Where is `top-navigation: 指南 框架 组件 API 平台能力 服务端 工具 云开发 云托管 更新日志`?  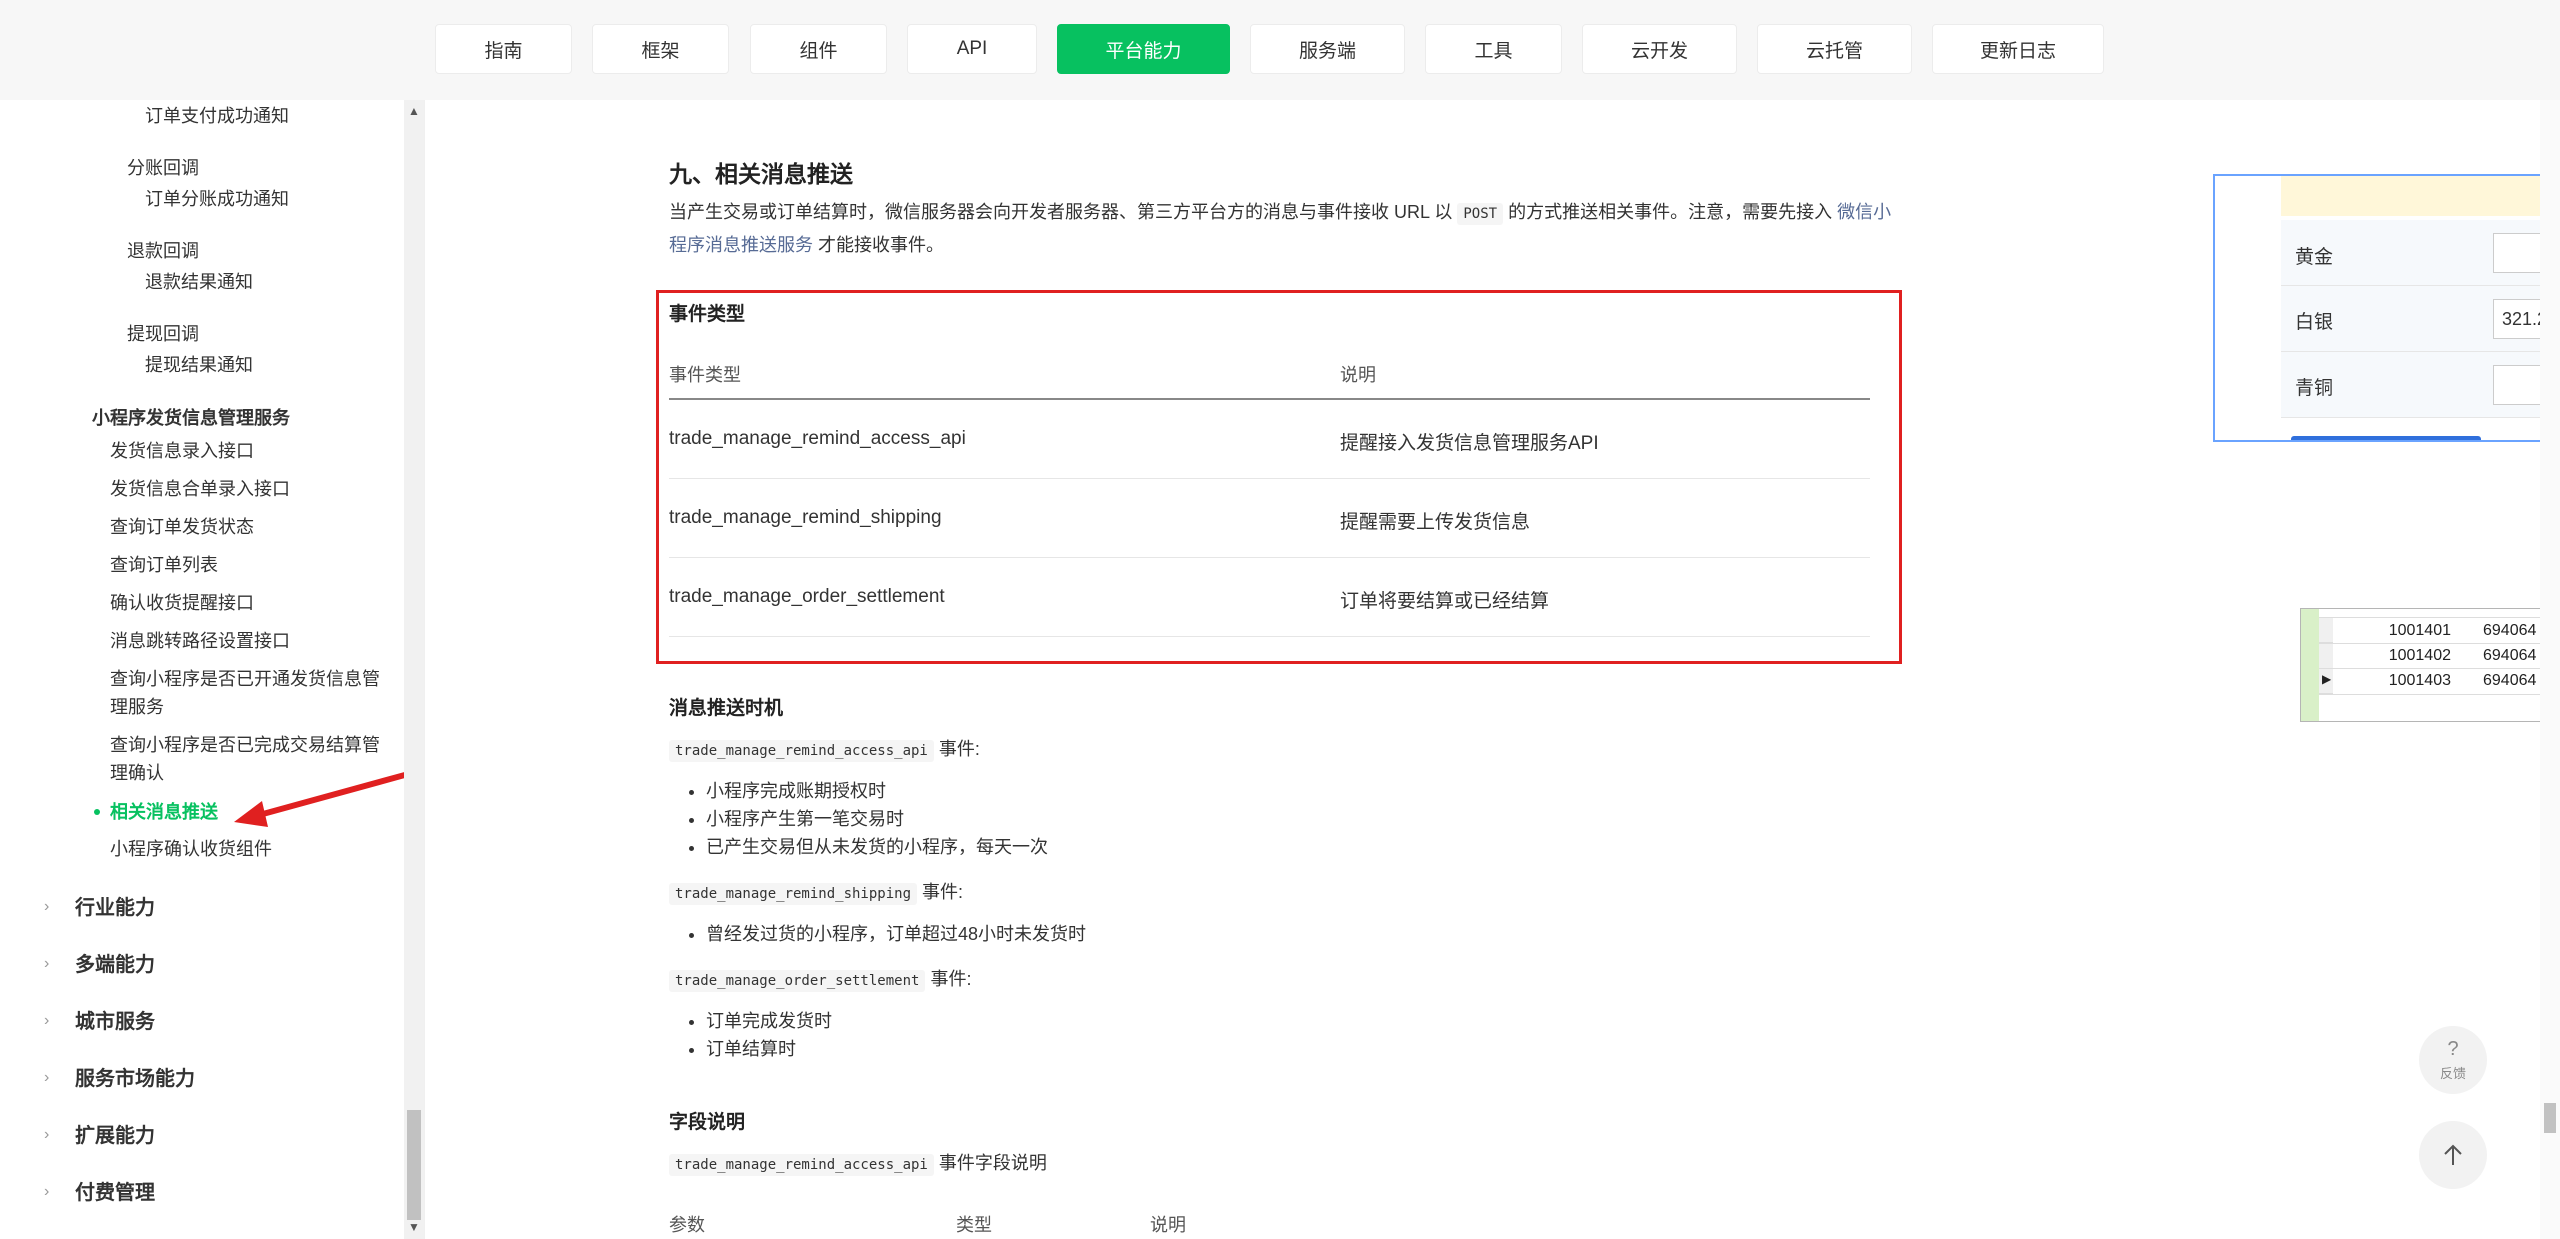 top-navigation: 指南 框架 组件 API 平台能力 服务端 工具 云开发 云托管 更新日志 is located at coordinates (1280, 50).